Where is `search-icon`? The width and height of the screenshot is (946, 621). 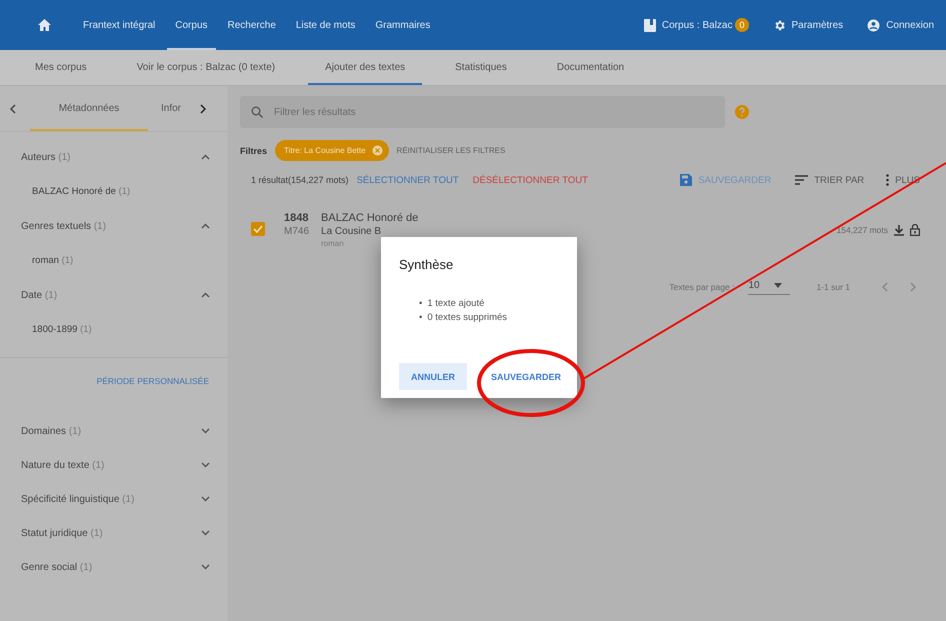 search-icon is located at coordinates (257, 112).